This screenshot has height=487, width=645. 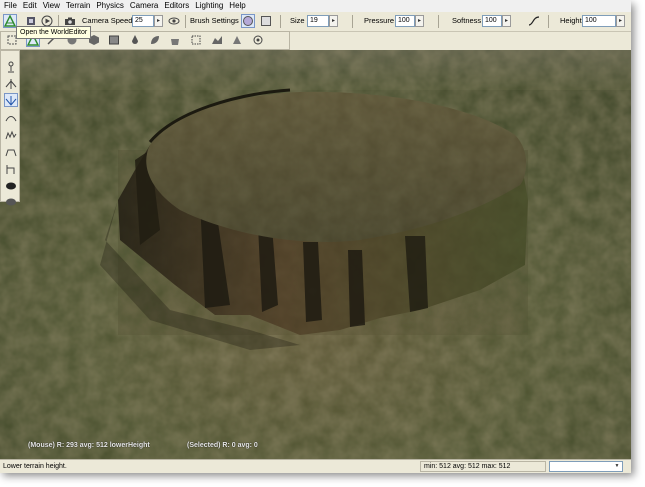 What do you see at coordinates (158, 21) in the screenshot?
I see `camera-speed-spinner: ▸` at bounding box center [158, 21].